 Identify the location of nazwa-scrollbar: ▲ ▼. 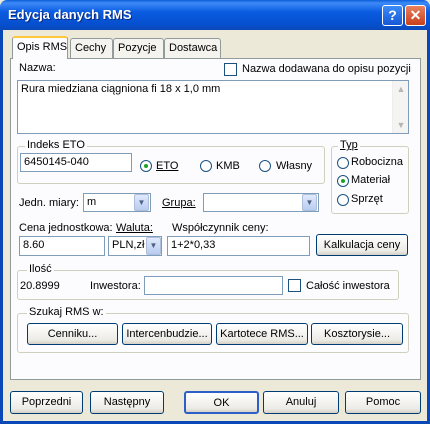
(400, 107).